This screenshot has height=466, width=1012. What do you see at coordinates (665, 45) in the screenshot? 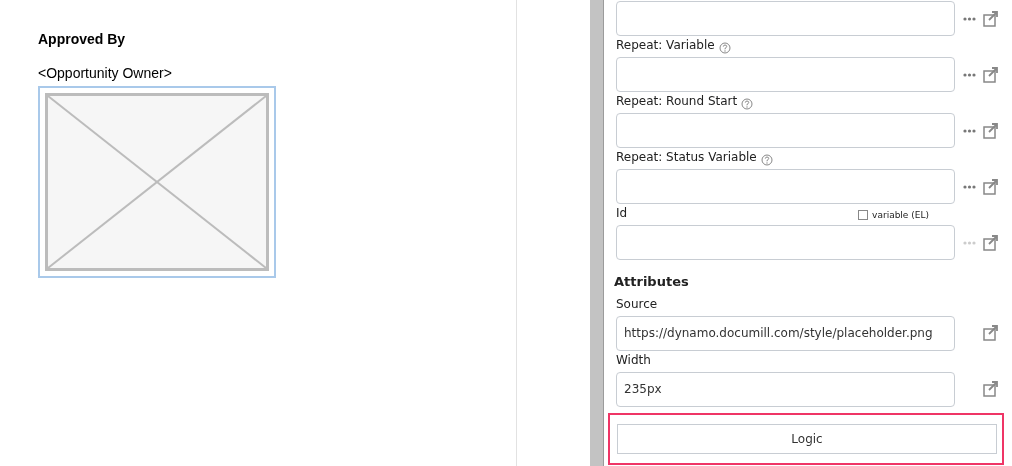
I see `field-label: Repeat: Variable` at bounding box center [665, 45].